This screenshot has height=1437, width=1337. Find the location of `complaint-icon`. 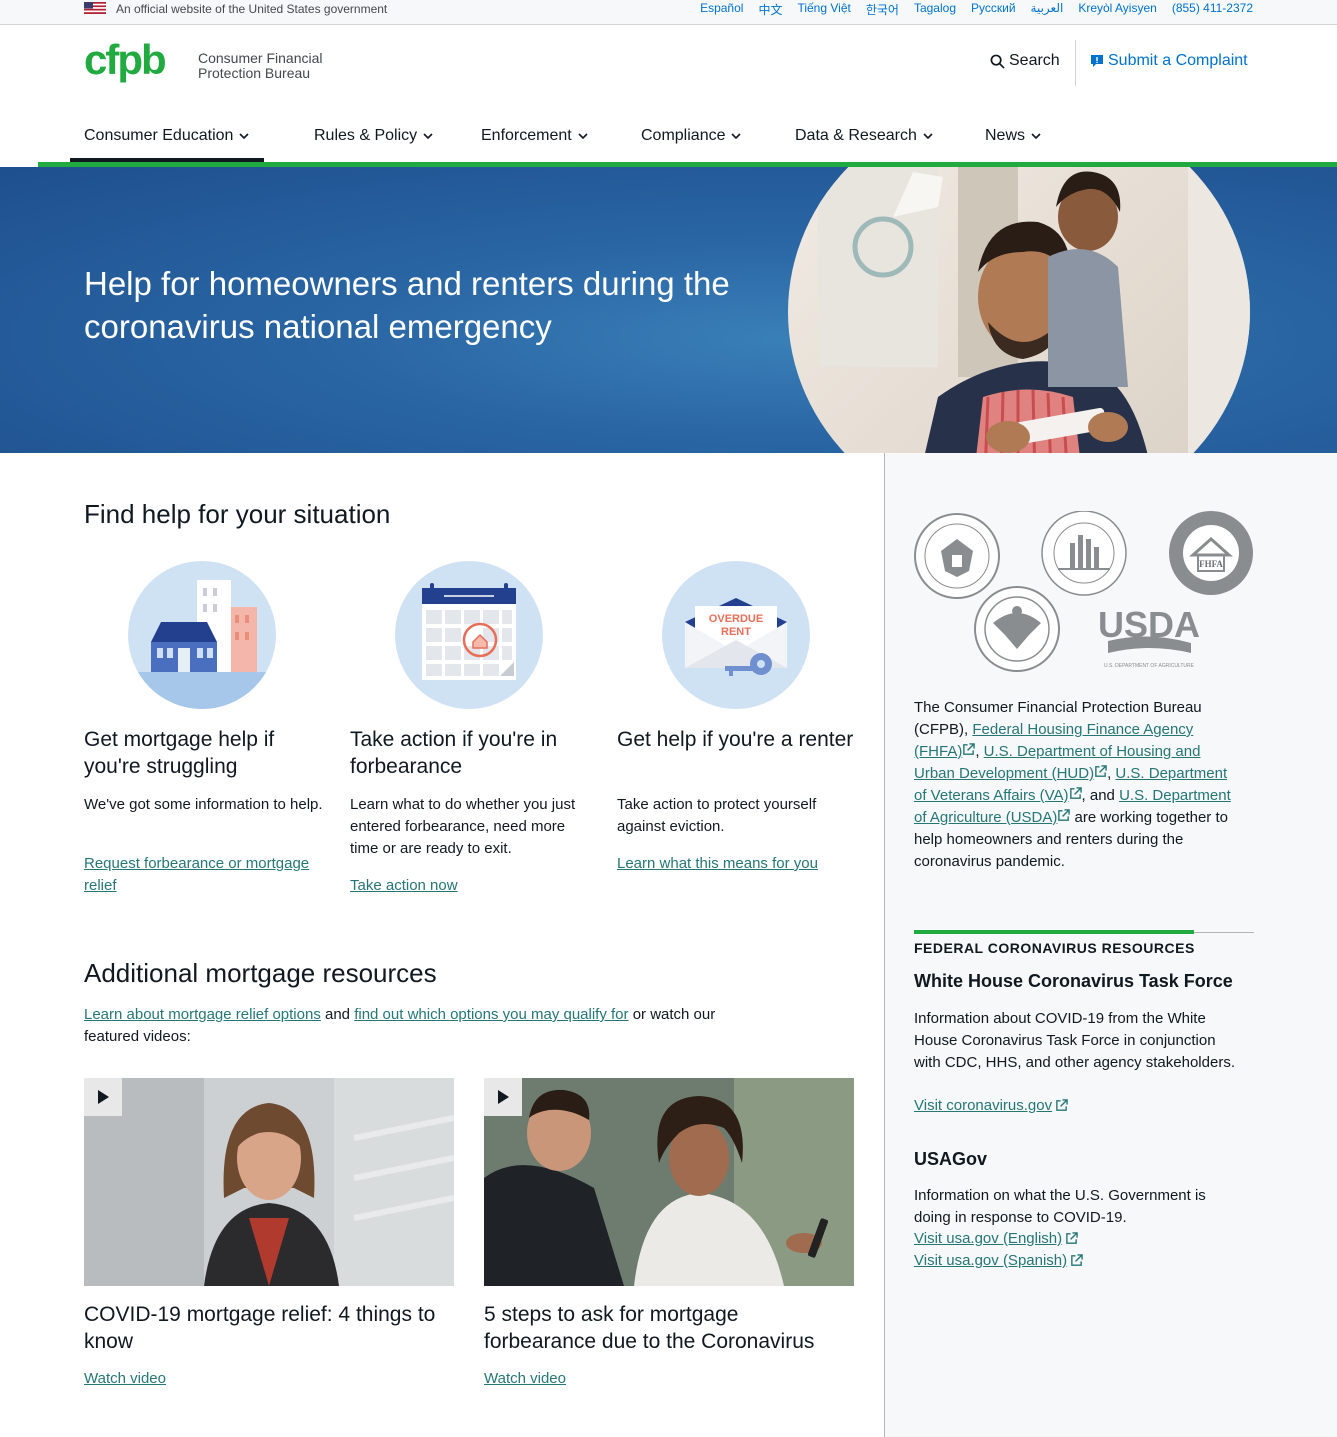

complaint-icon is located at coordinates (1097, 61).